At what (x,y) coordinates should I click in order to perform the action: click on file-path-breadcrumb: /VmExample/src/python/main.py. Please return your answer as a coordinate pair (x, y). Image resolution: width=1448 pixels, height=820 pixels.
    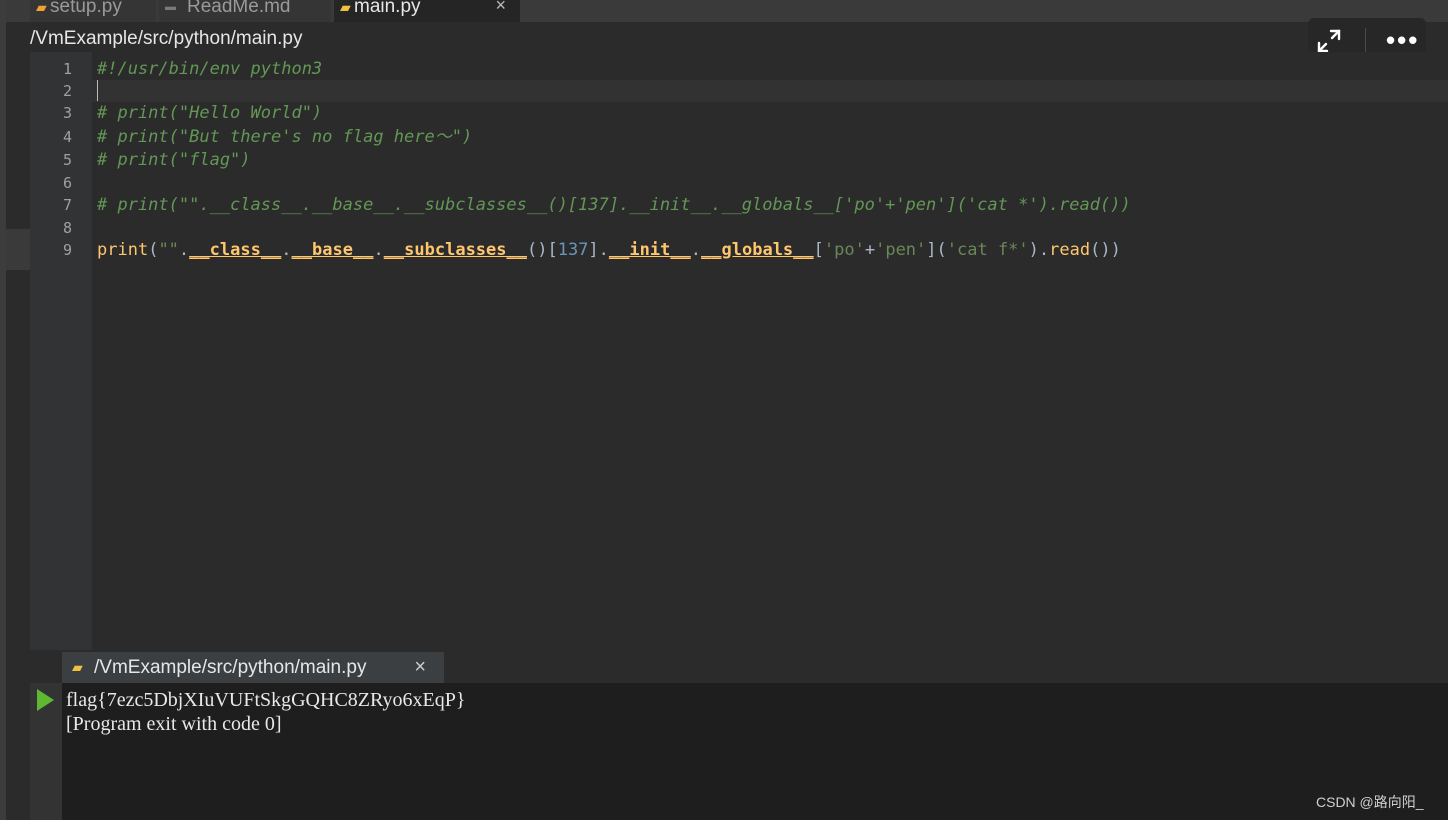
    Looking at the image, I should click on (727, 37).